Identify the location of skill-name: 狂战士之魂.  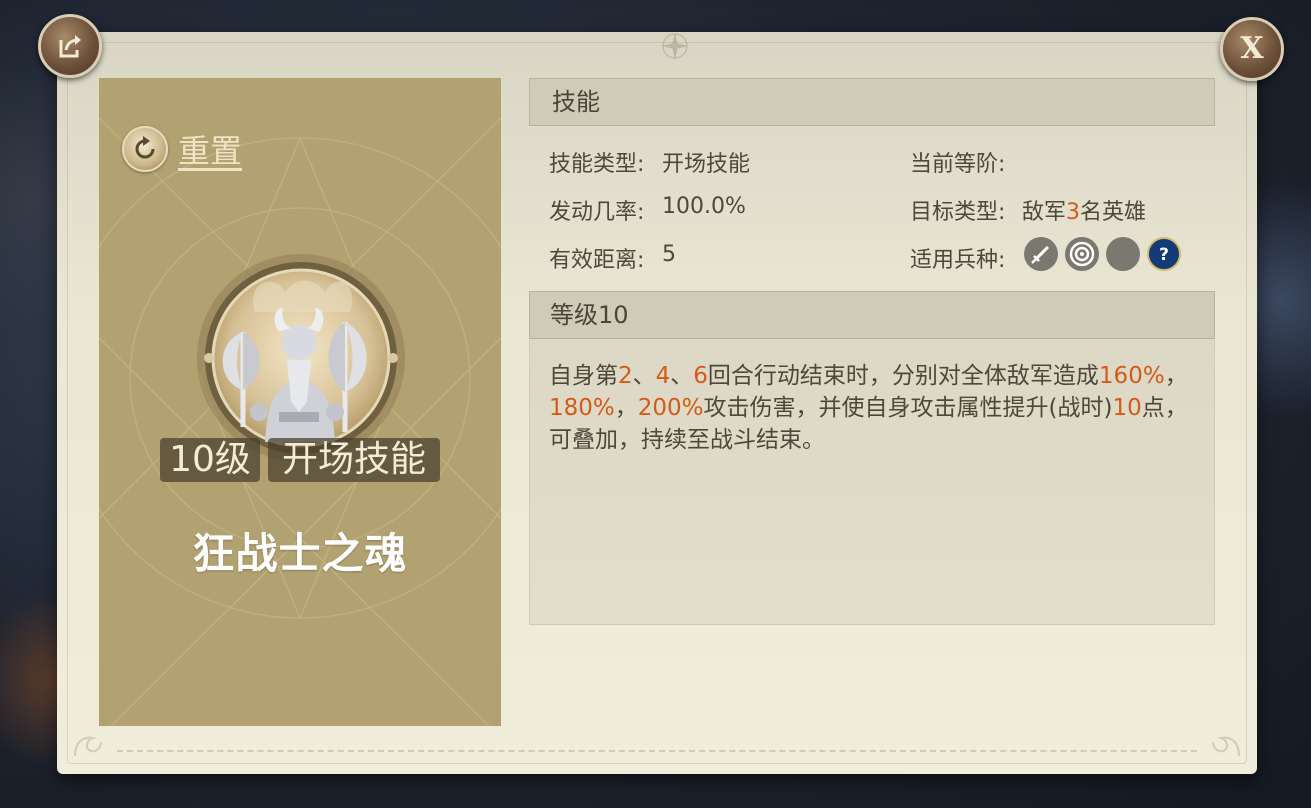
(300, 553).